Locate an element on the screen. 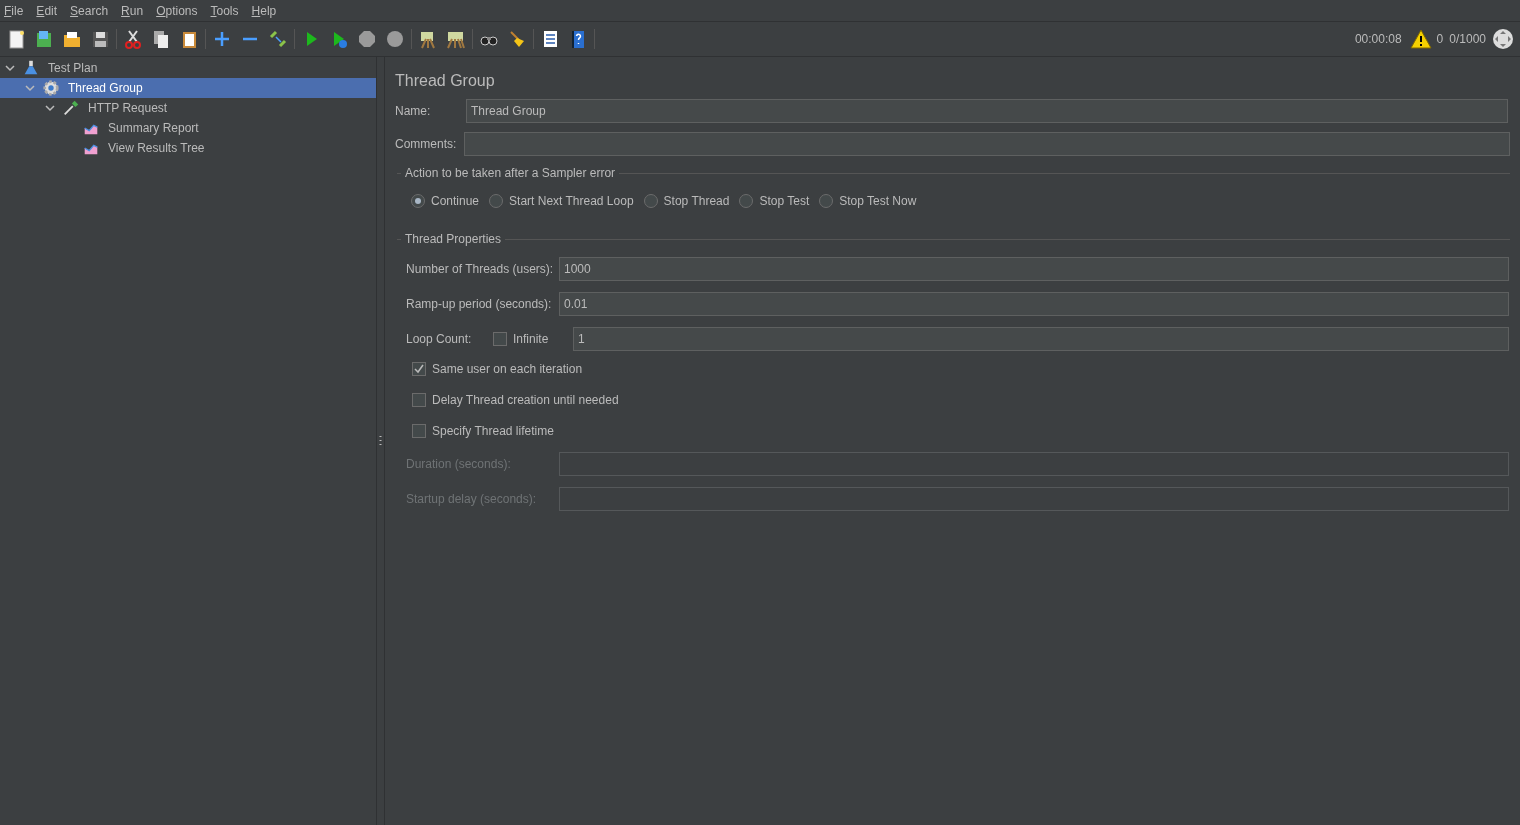 Image resolution: width=1520 pixels, height=825 pixels. shutdown-icon is located at coordinates (395, 39).